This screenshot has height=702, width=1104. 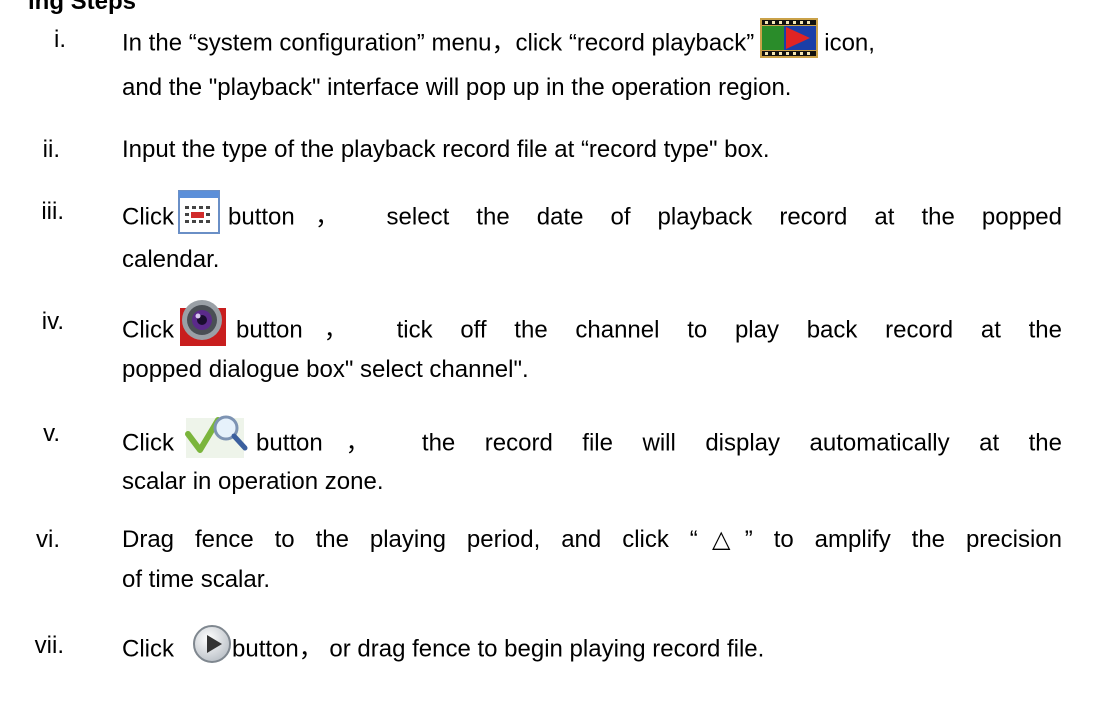 I want to click on record-playback-icon, so click(x=789, y=38).